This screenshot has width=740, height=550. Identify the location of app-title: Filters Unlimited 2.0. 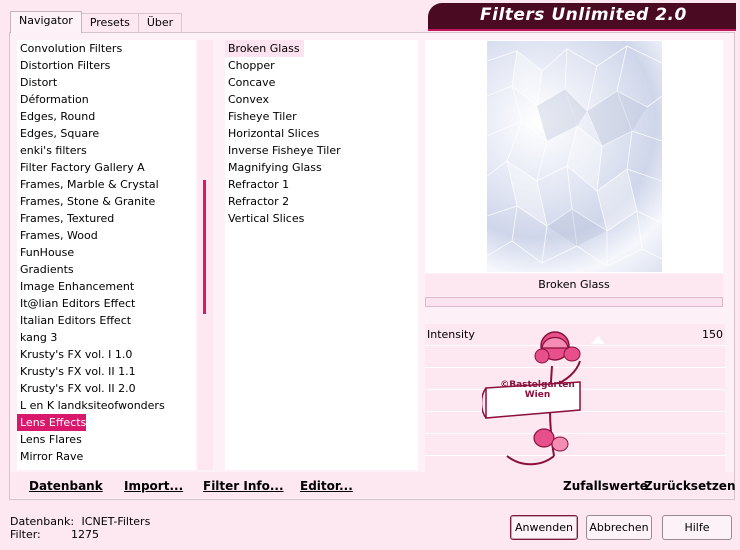
(583, 15).